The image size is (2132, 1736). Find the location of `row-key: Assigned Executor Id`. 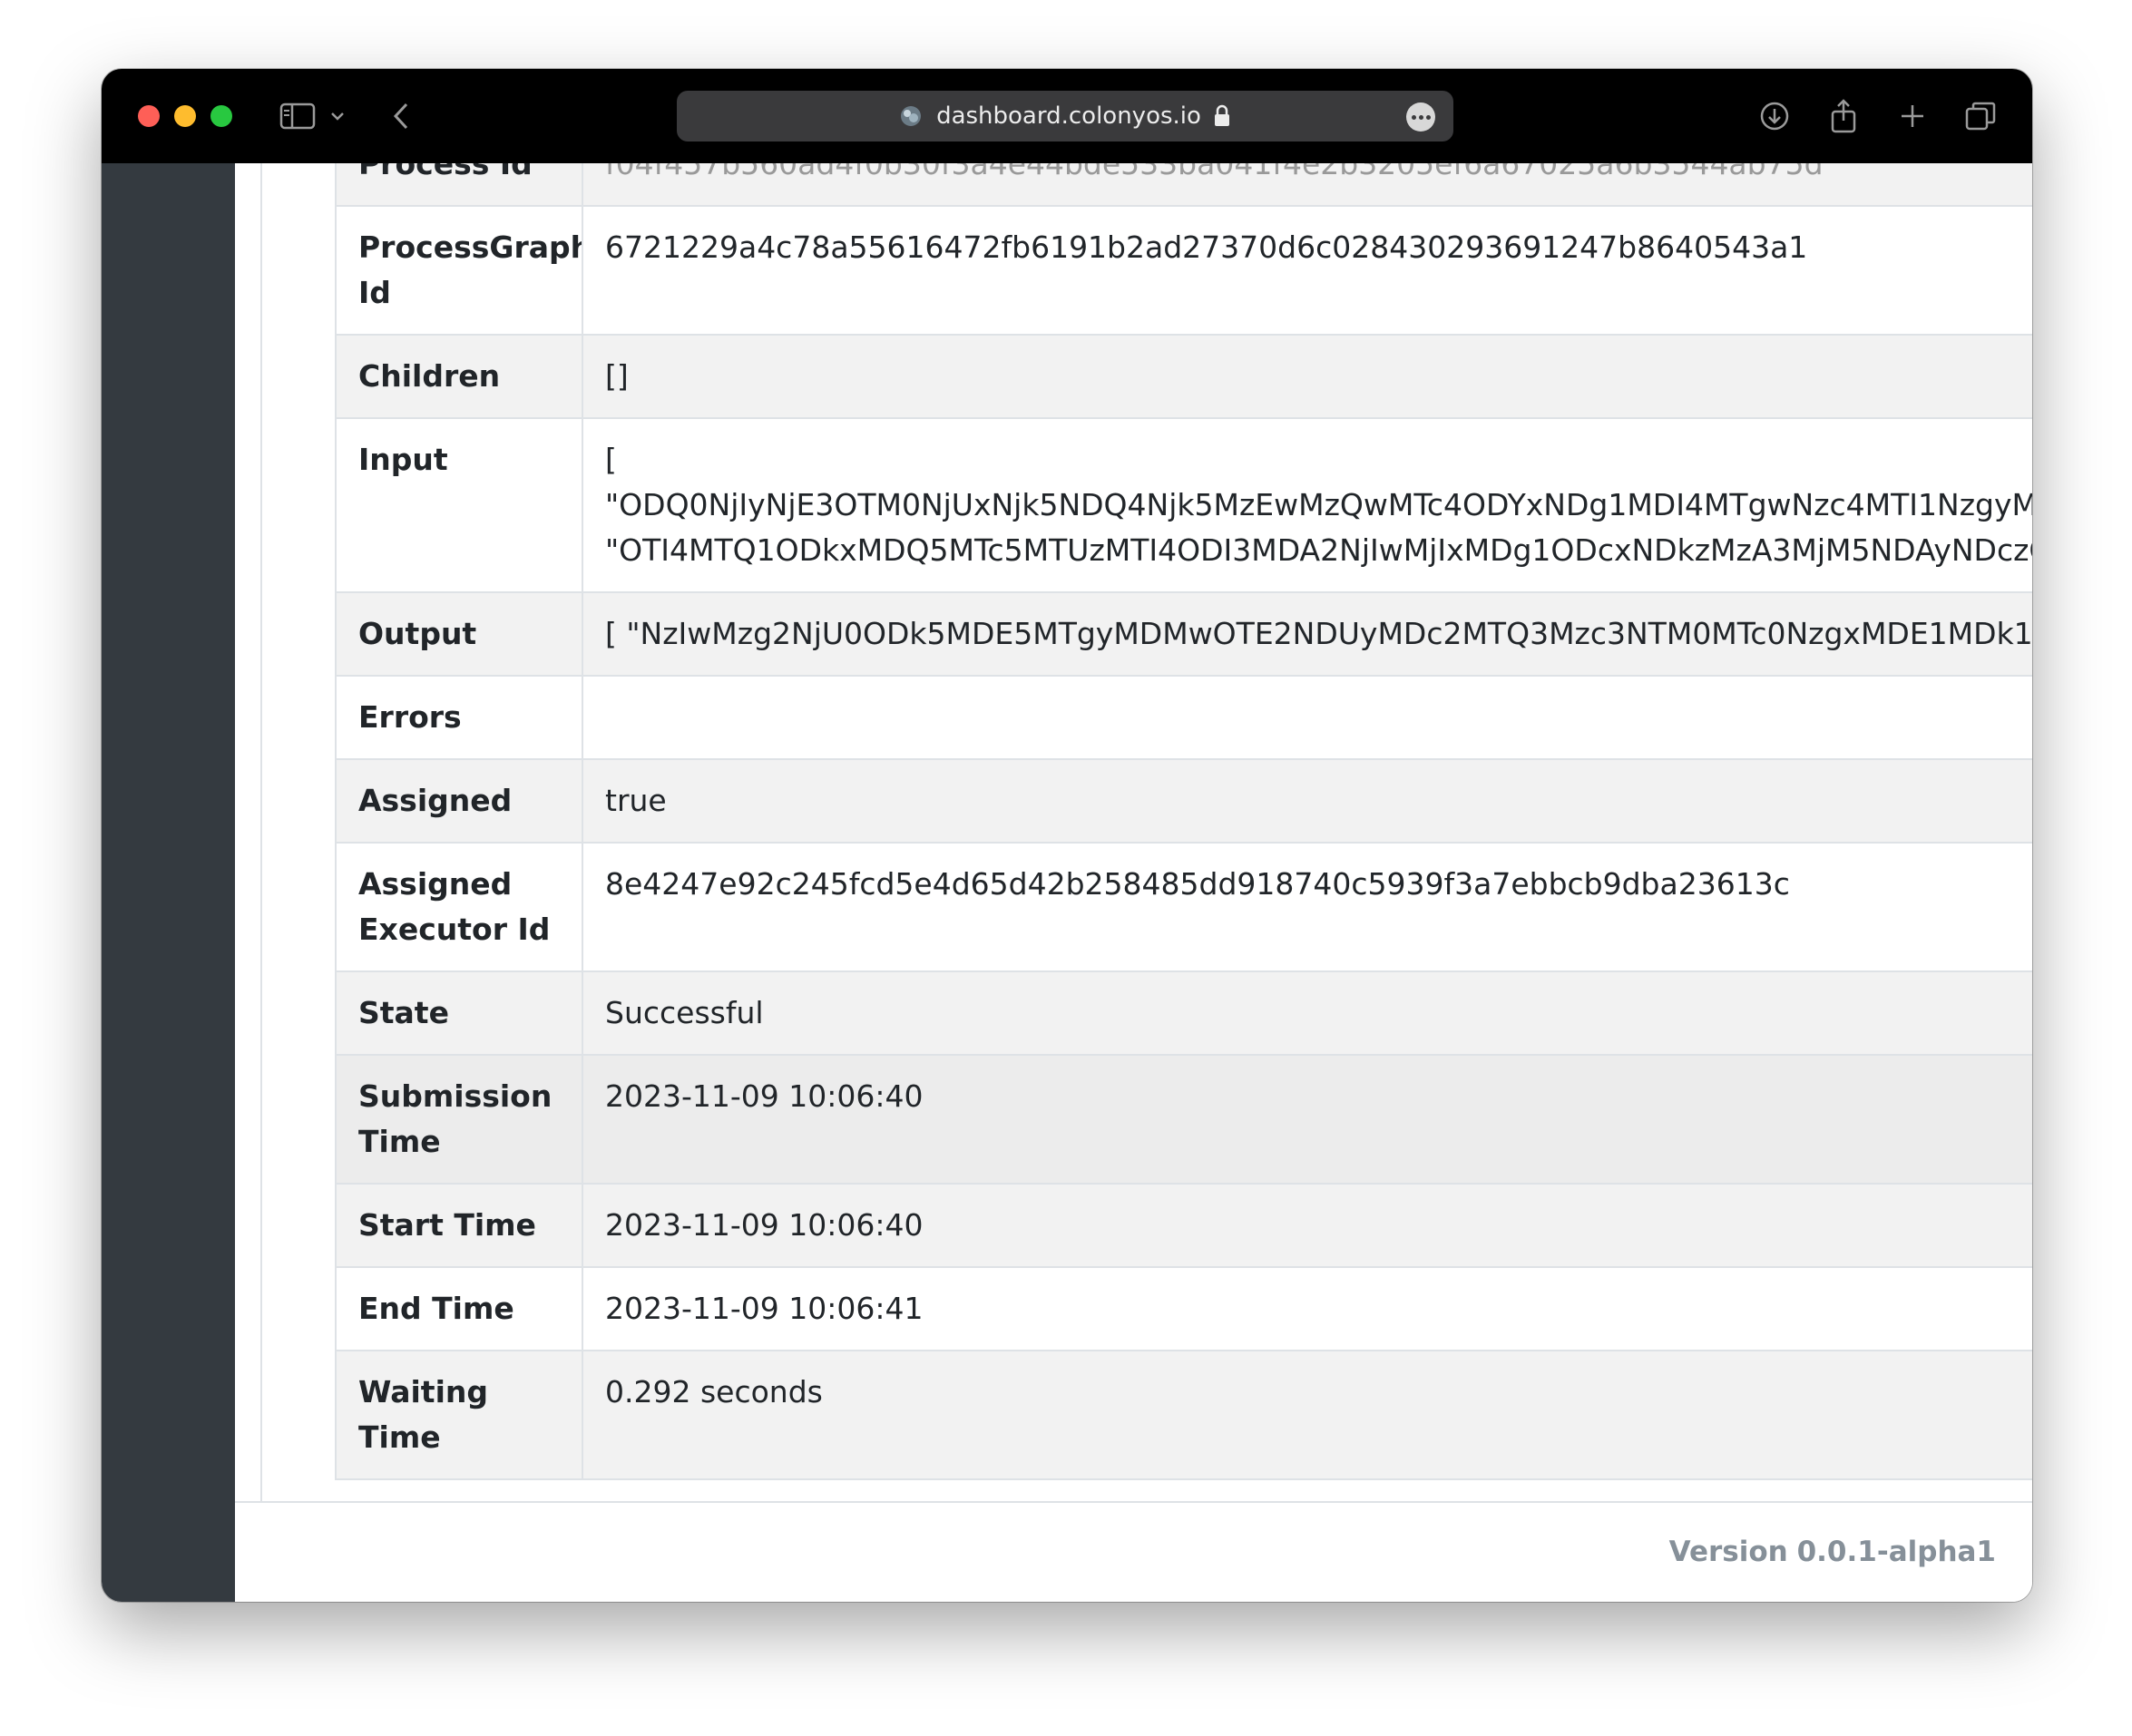

row-key: Assigned Executor Id is located at coordinates (459, 907).